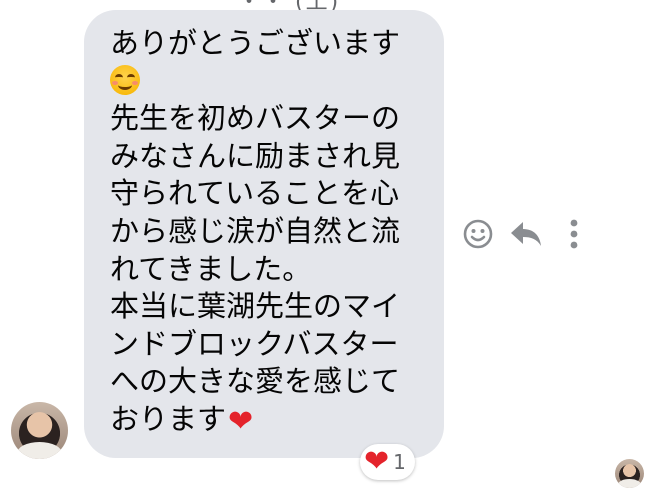 This screenshot has height=504, width=652. I want to click on reply-button, so click(526, 234).